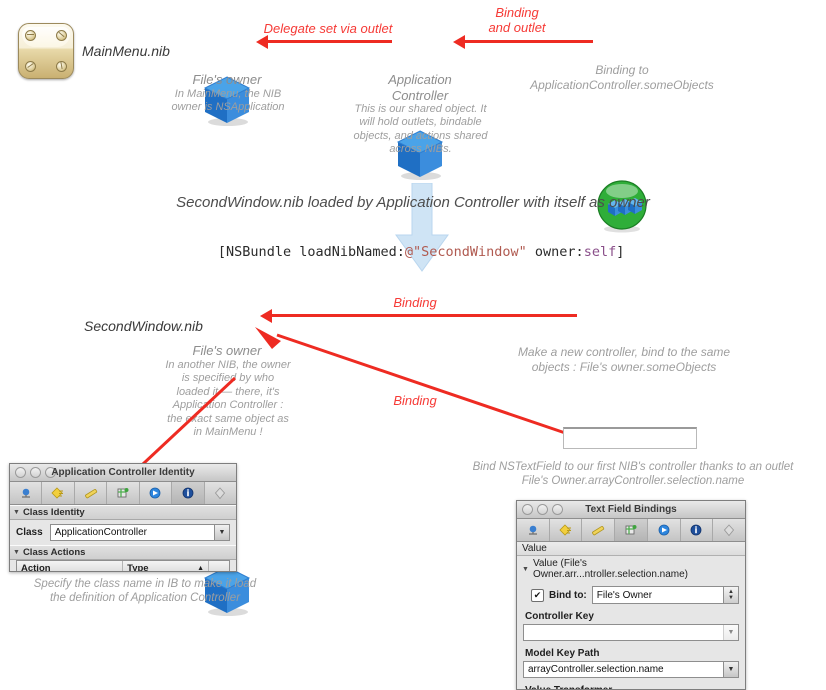  I want to click on code-string-literal: @"SecondWindow", so click(465, 252).